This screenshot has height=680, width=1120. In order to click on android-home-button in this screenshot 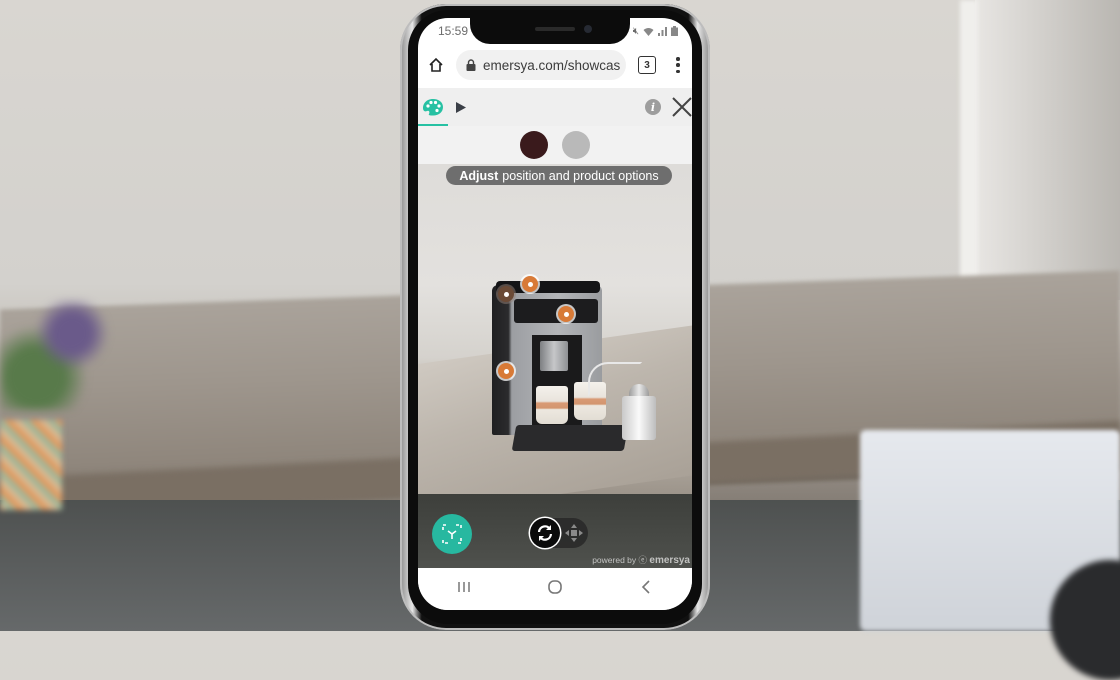, I will do `click(555, 587)`.